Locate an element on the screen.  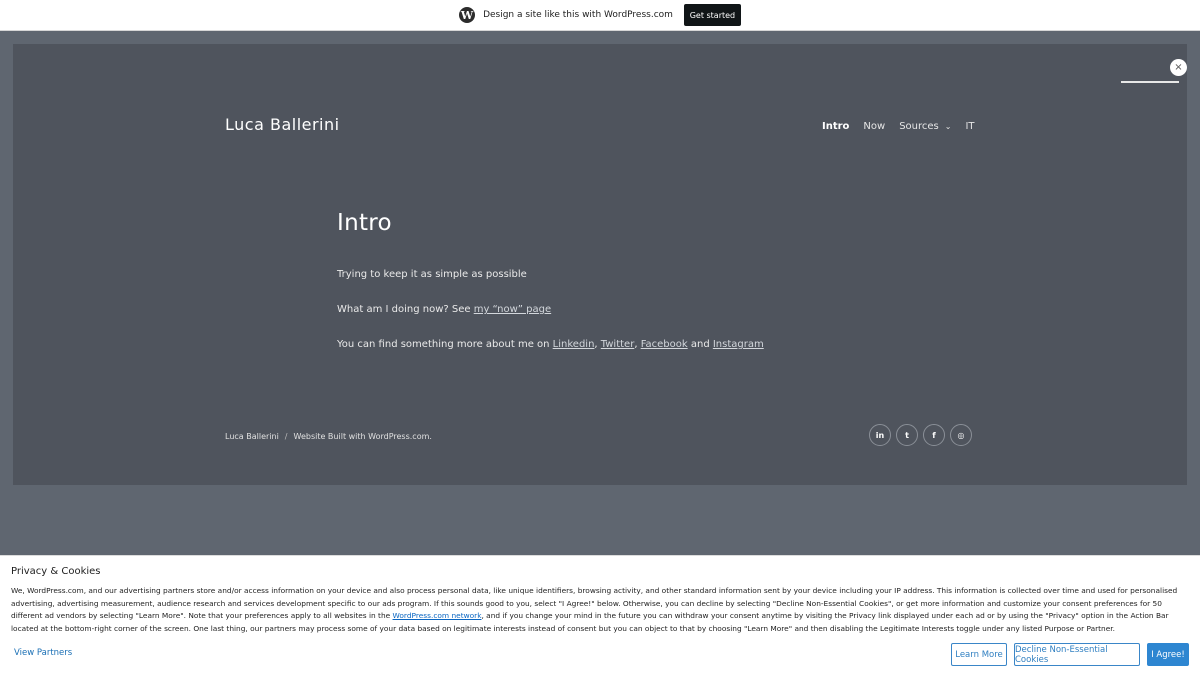
facebook-link: Facebook is located at coordinates (664, 344).